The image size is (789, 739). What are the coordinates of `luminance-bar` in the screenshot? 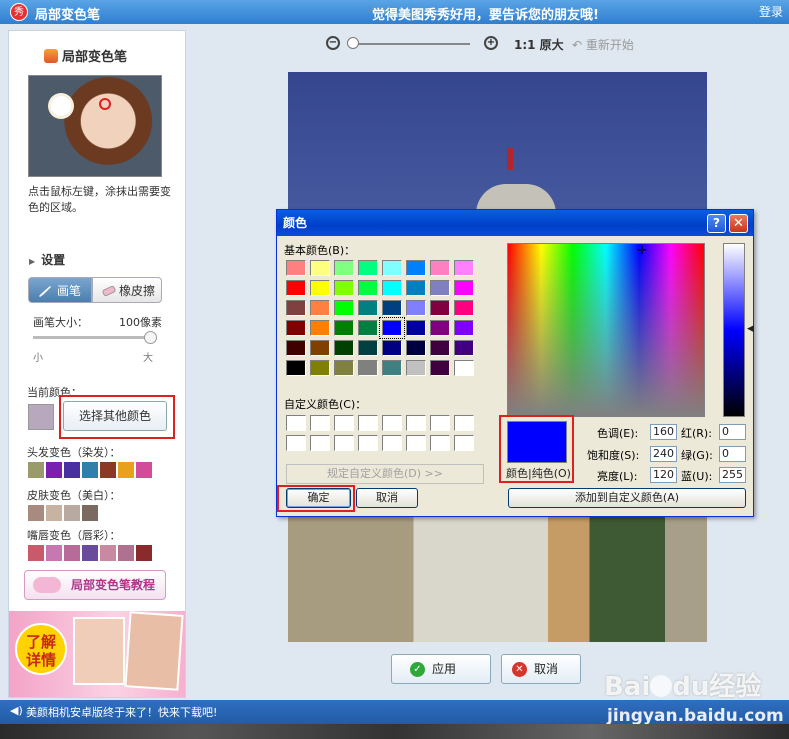 It's located at (734, 330).